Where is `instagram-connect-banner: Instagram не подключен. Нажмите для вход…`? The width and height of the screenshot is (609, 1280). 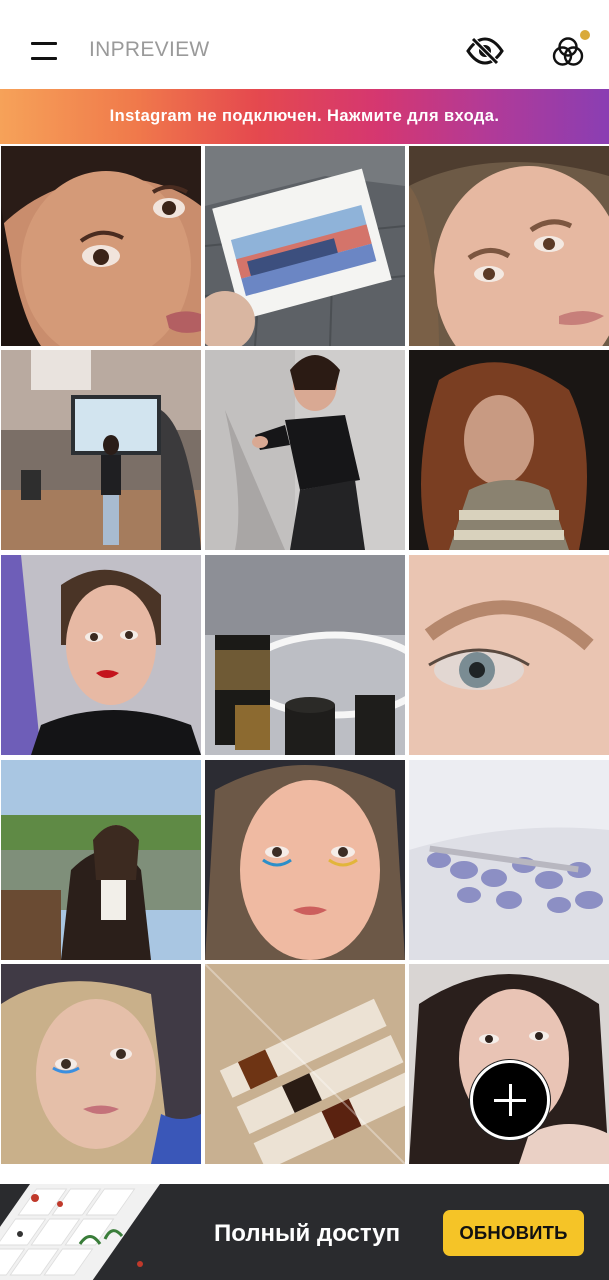
instagram-connect-banner: Instagram не подключен. Нажмите для вход… is located at coordinates (304, 116).